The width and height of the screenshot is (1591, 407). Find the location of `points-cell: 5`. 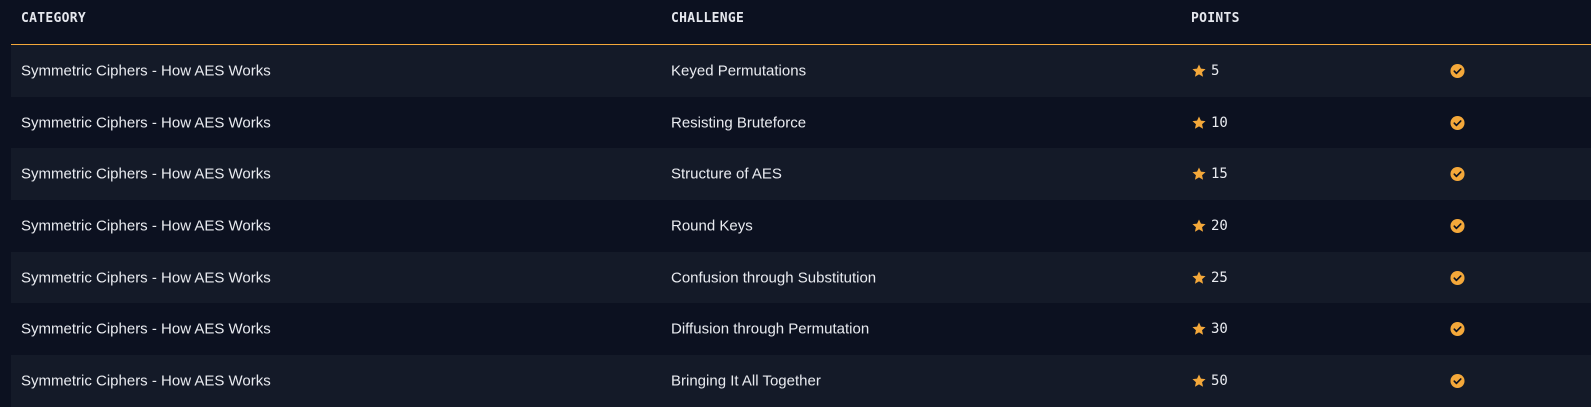

points-cell: 5 is located at coordinates (1205, 71).